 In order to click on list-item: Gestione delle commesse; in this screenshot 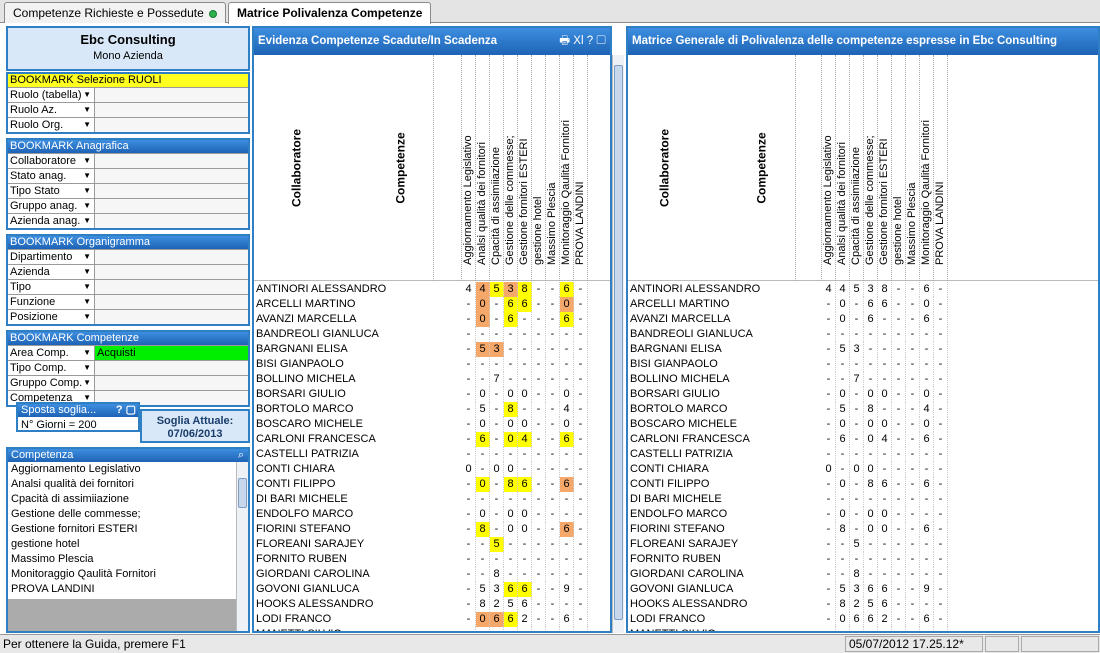, I will do `click(123, 514)`.